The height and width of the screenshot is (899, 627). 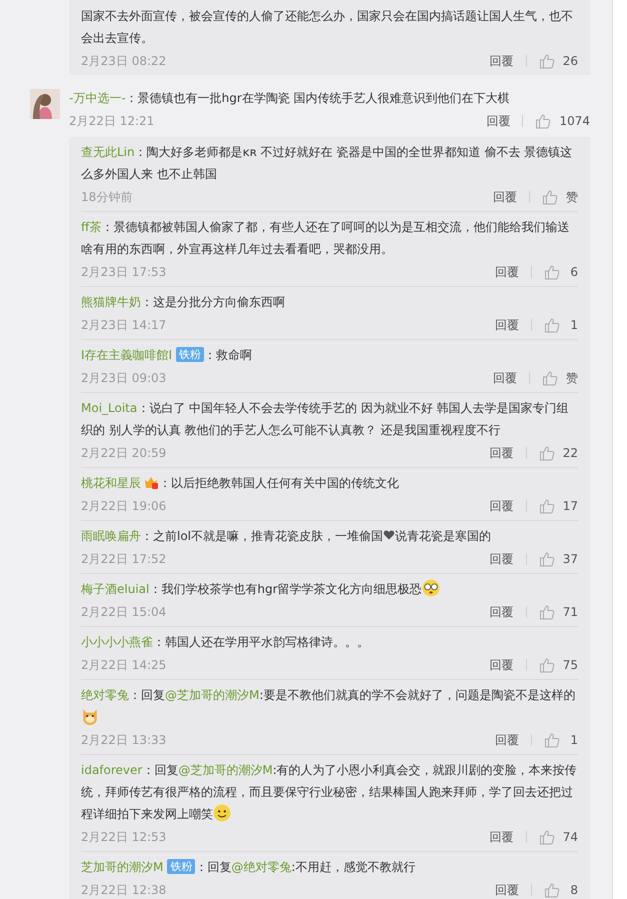 What do you see at coordinates (225, 642) in the screenshot?
I see `comment-text: 小小小小燕雀：韩国人还在学用平水韵写格律诗。。。` at bounding box center [225, 642].